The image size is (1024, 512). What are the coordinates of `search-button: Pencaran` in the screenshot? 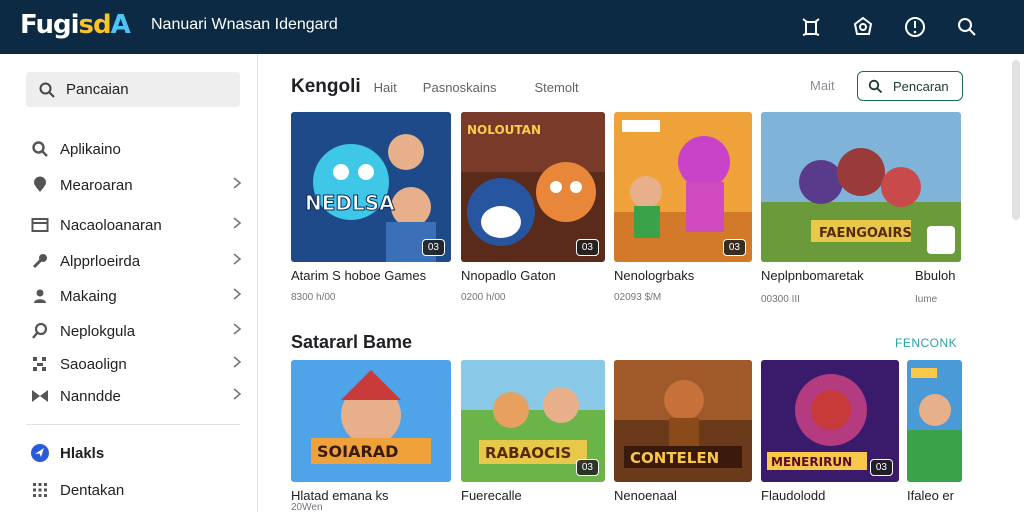 It's located at (910, 86).